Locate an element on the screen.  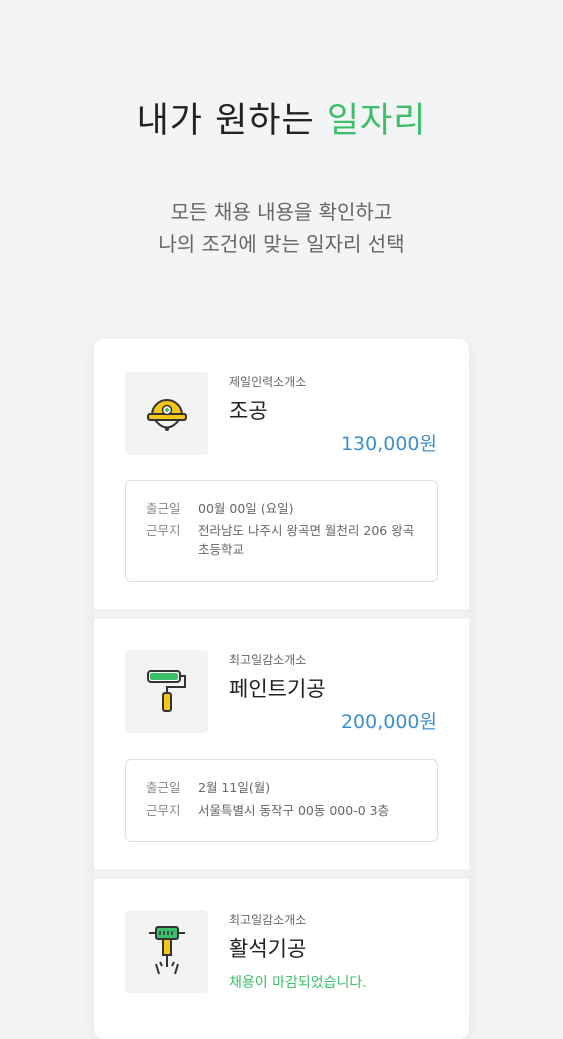
place-row: 근무지 전라남도 나주시 왕곡면 월천리 206 왕곡 초등학교 is located at coordinates (284, 540).